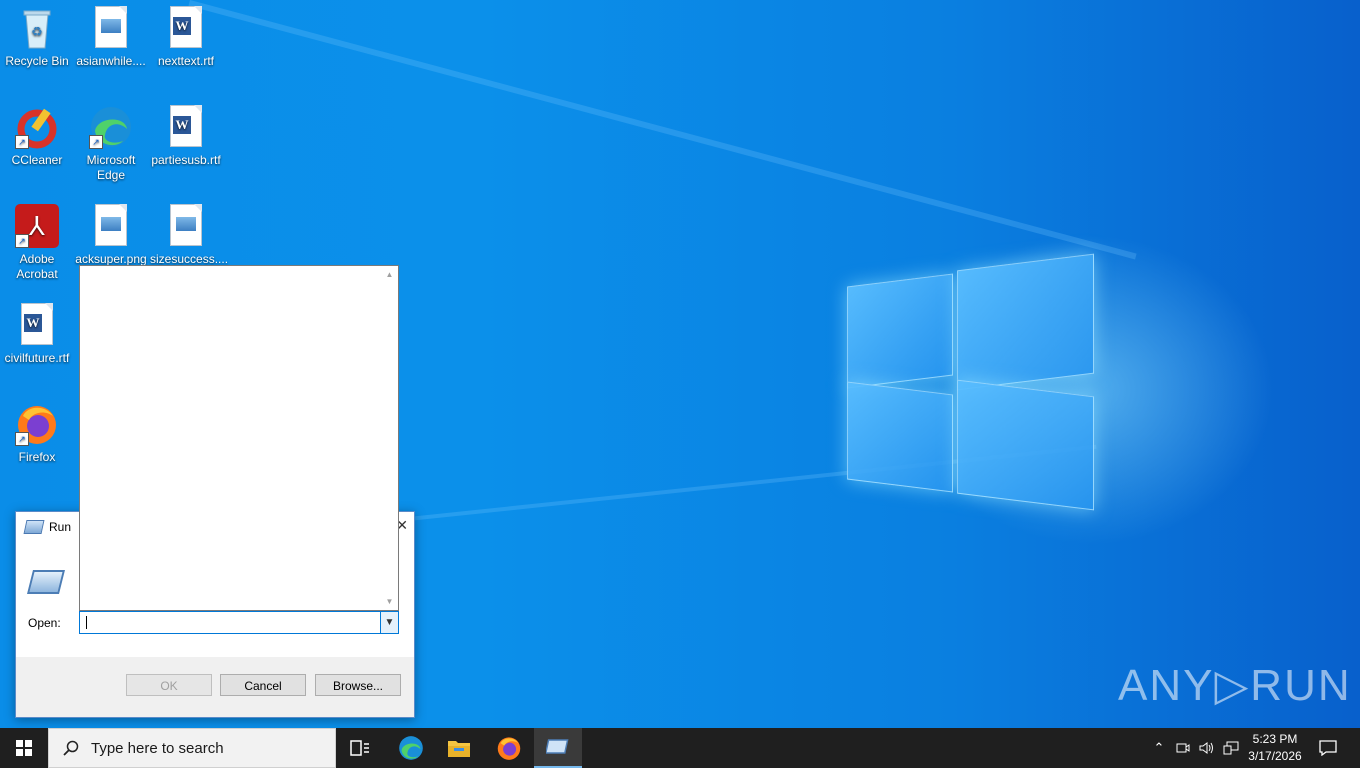 This screenshot has width=1360, height=768. What do you see at coordinates (37, 127) in the screenshot?
I see `ccleaner-icon: ↗` at bounding box center [37, 127].